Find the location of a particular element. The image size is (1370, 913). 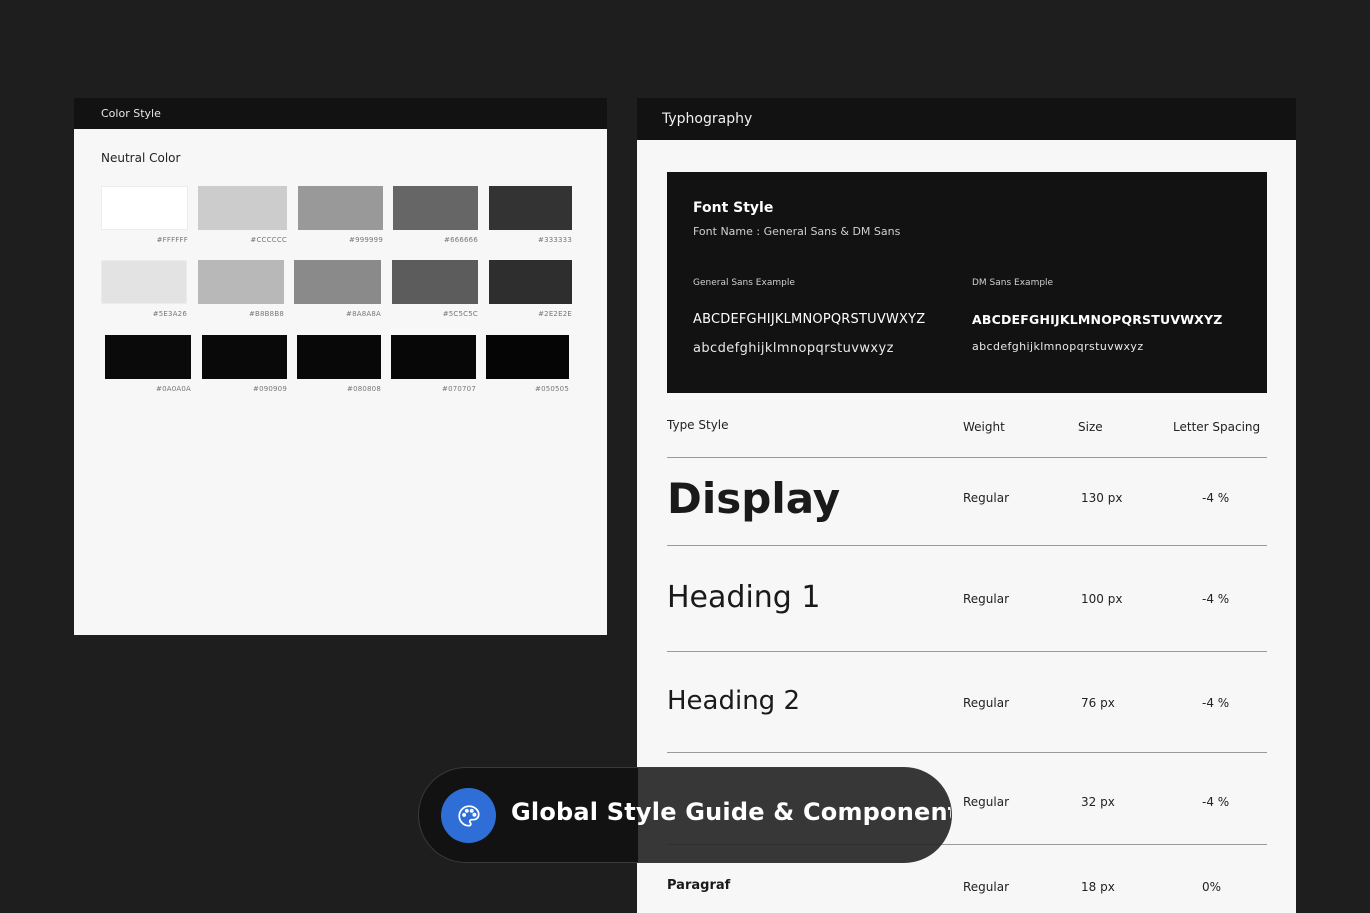

size-cell: 32 px is located at coordinates (1098, 802).